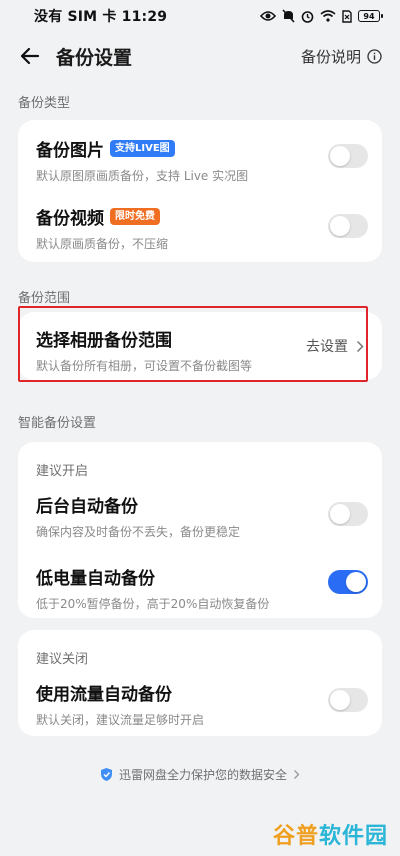 This screenshot has height=856, width=400. I want to click on low-battery-backup-subtitle: 低于20%暂停备份，高于20%自动恢复备份, so click(153, 604).